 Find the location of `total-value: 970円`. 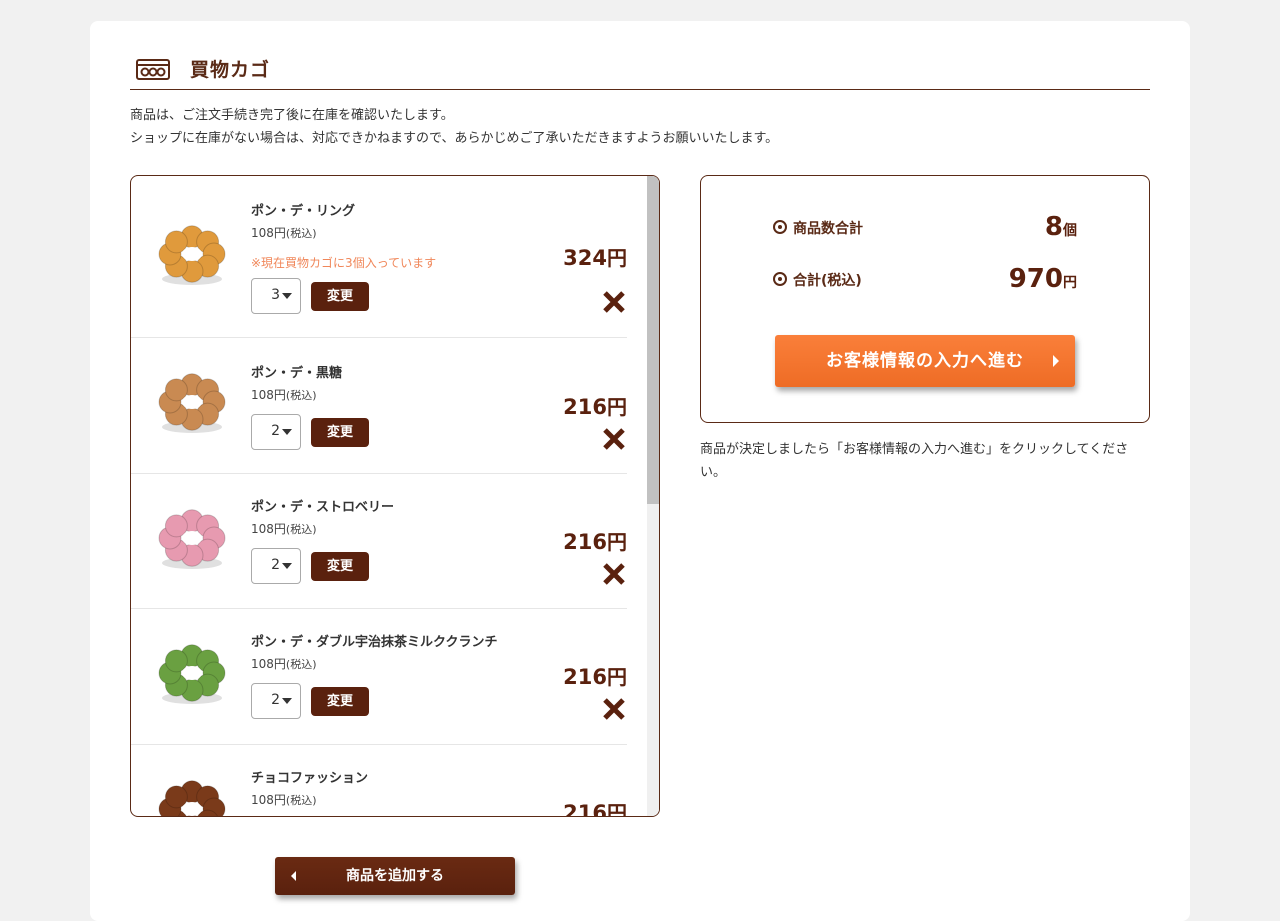

total-value: 970円 is located at coordinates (1042, 279).